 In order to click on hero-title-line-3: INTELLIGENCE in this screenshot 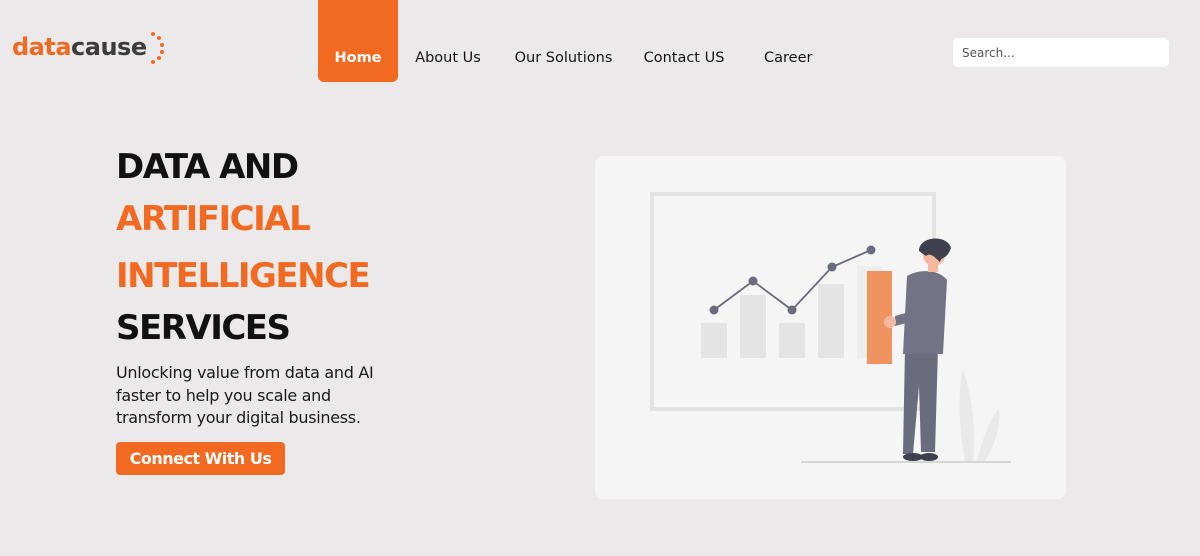, I will do `click(243, 276)`.